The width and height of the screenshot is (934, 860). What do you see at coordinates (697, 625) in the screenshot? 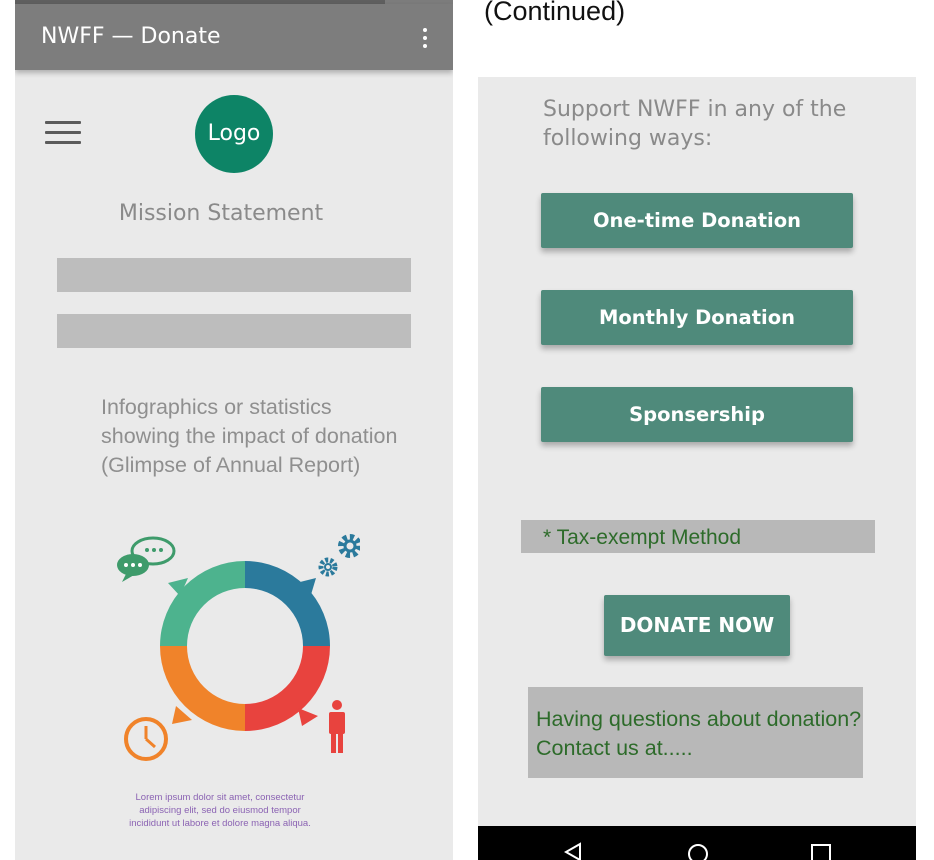
I see `donate-now-button: DONATE NOW` at bounding box center [697, 625].